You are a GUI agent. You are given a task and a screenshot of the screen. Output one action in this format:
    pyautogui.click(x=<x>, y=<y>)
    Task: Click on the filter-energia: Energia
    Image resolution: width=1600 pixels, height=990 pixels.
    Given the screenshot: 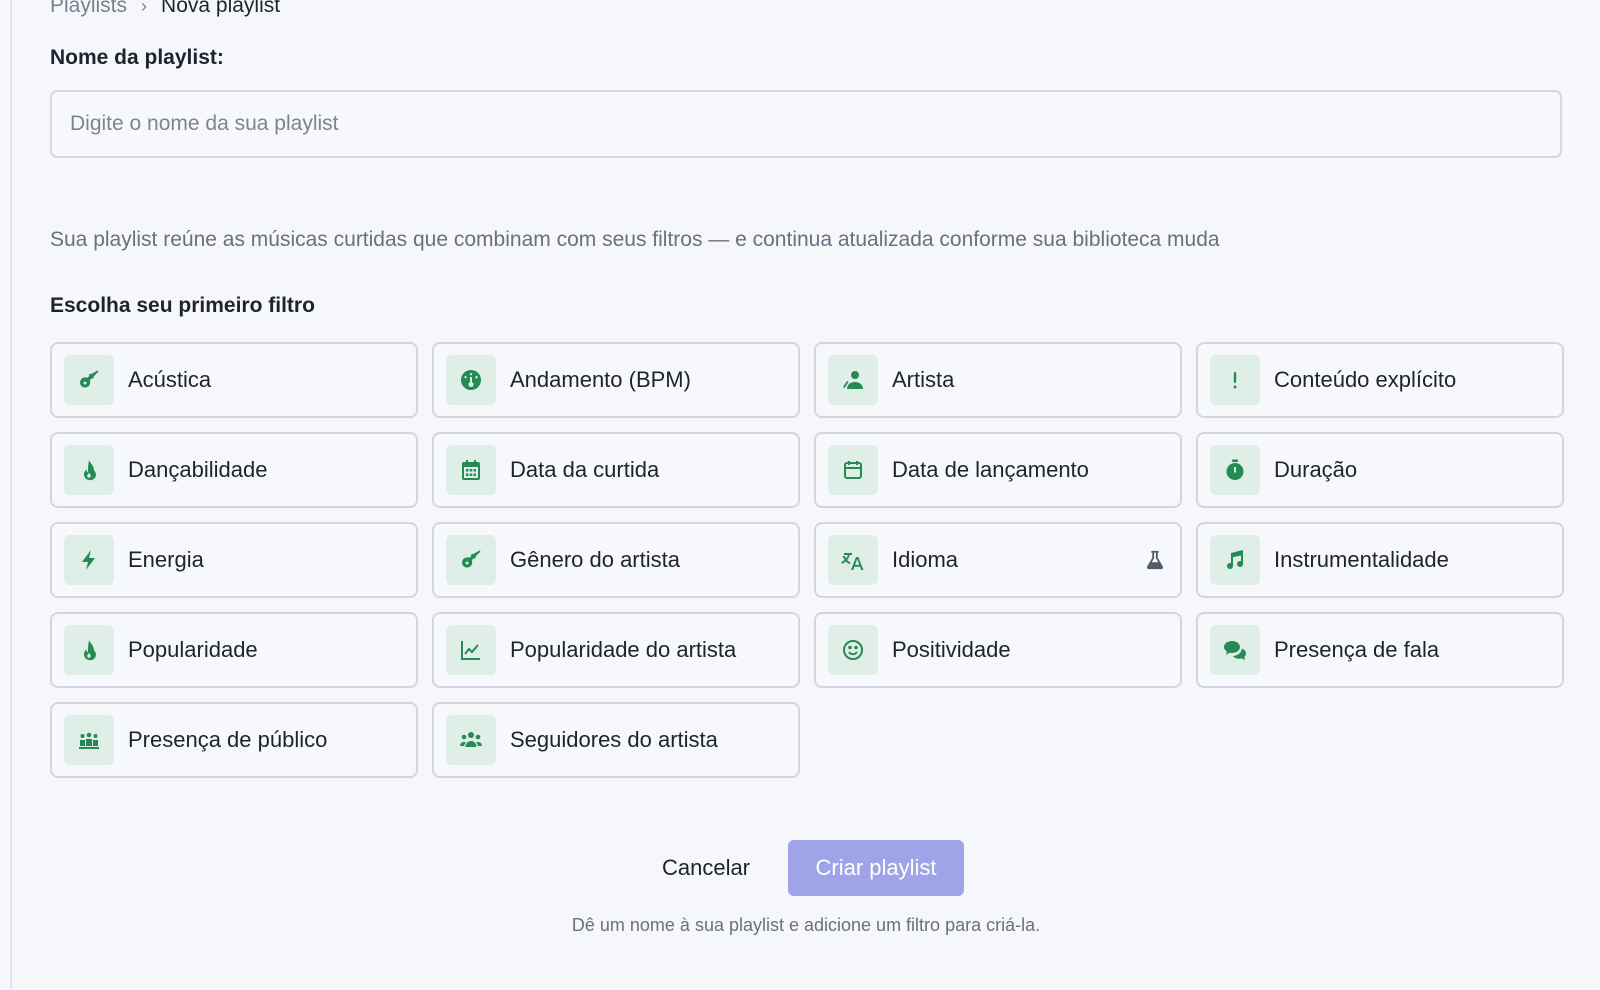 What is the action you would take?
    pyautogui.click(x=234, y=560)
    